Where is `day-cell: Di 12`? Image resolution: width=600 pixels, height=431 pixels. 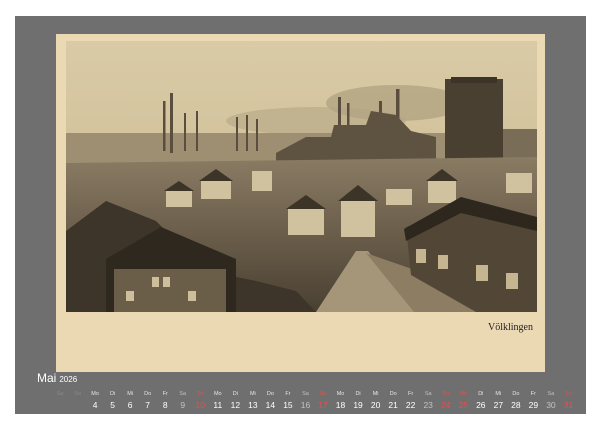 day-cell: Di 12 is located at coordinates (235, 401).